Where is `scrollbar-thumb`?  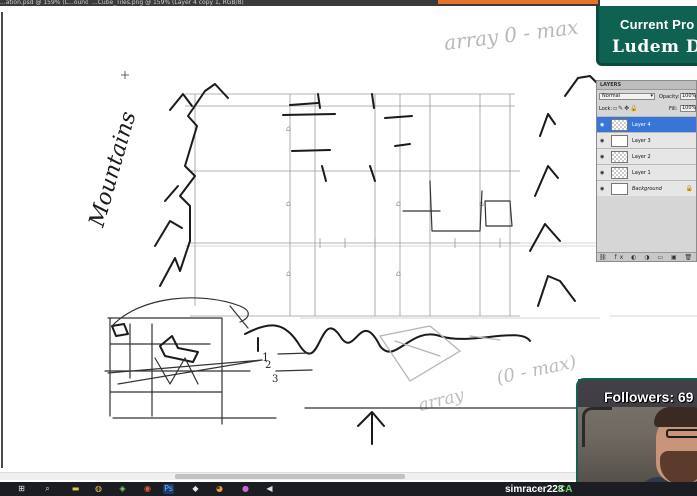 scrollbar-thumb is located at coordinates (290, 476).